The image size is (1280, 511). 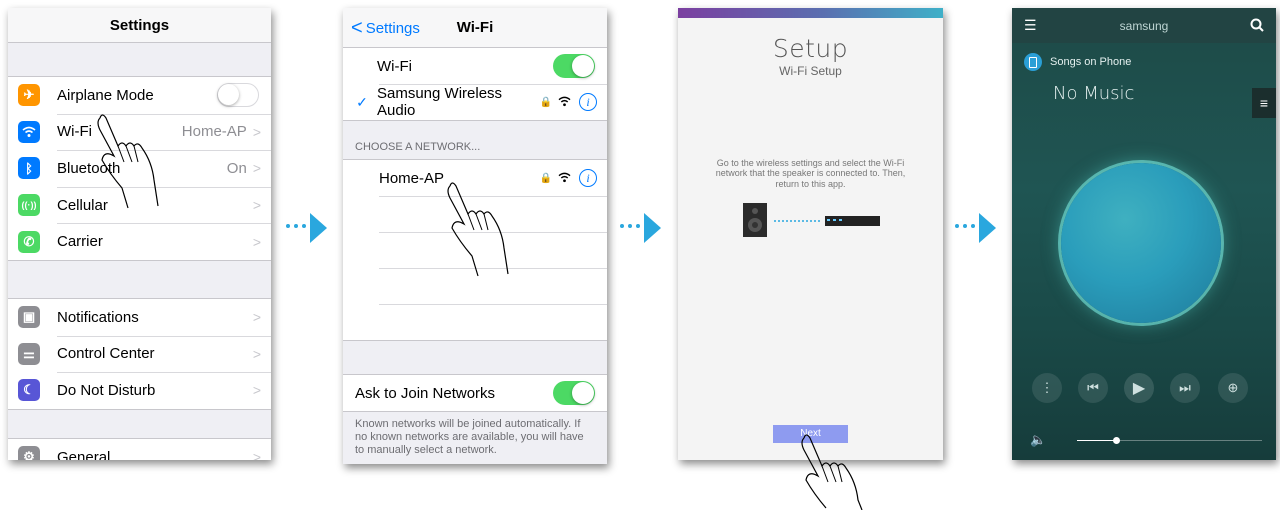 What do you see at coordinates (84, 454) in the screenshot?
I see `row-label: General` at bounding box center [84, 454].